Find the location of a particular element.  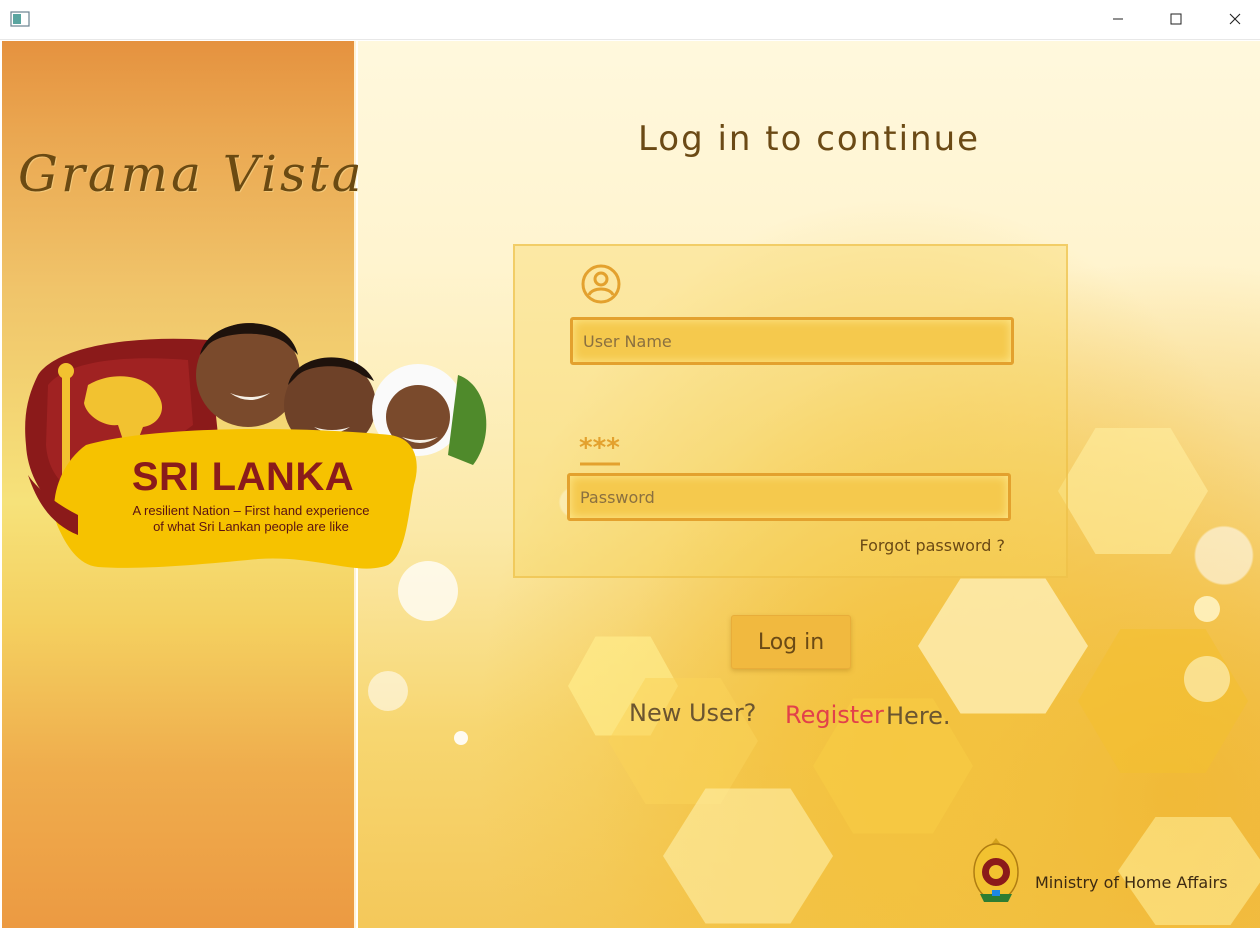

register-suffix-label: Here. is located at coordinates (918, 716).